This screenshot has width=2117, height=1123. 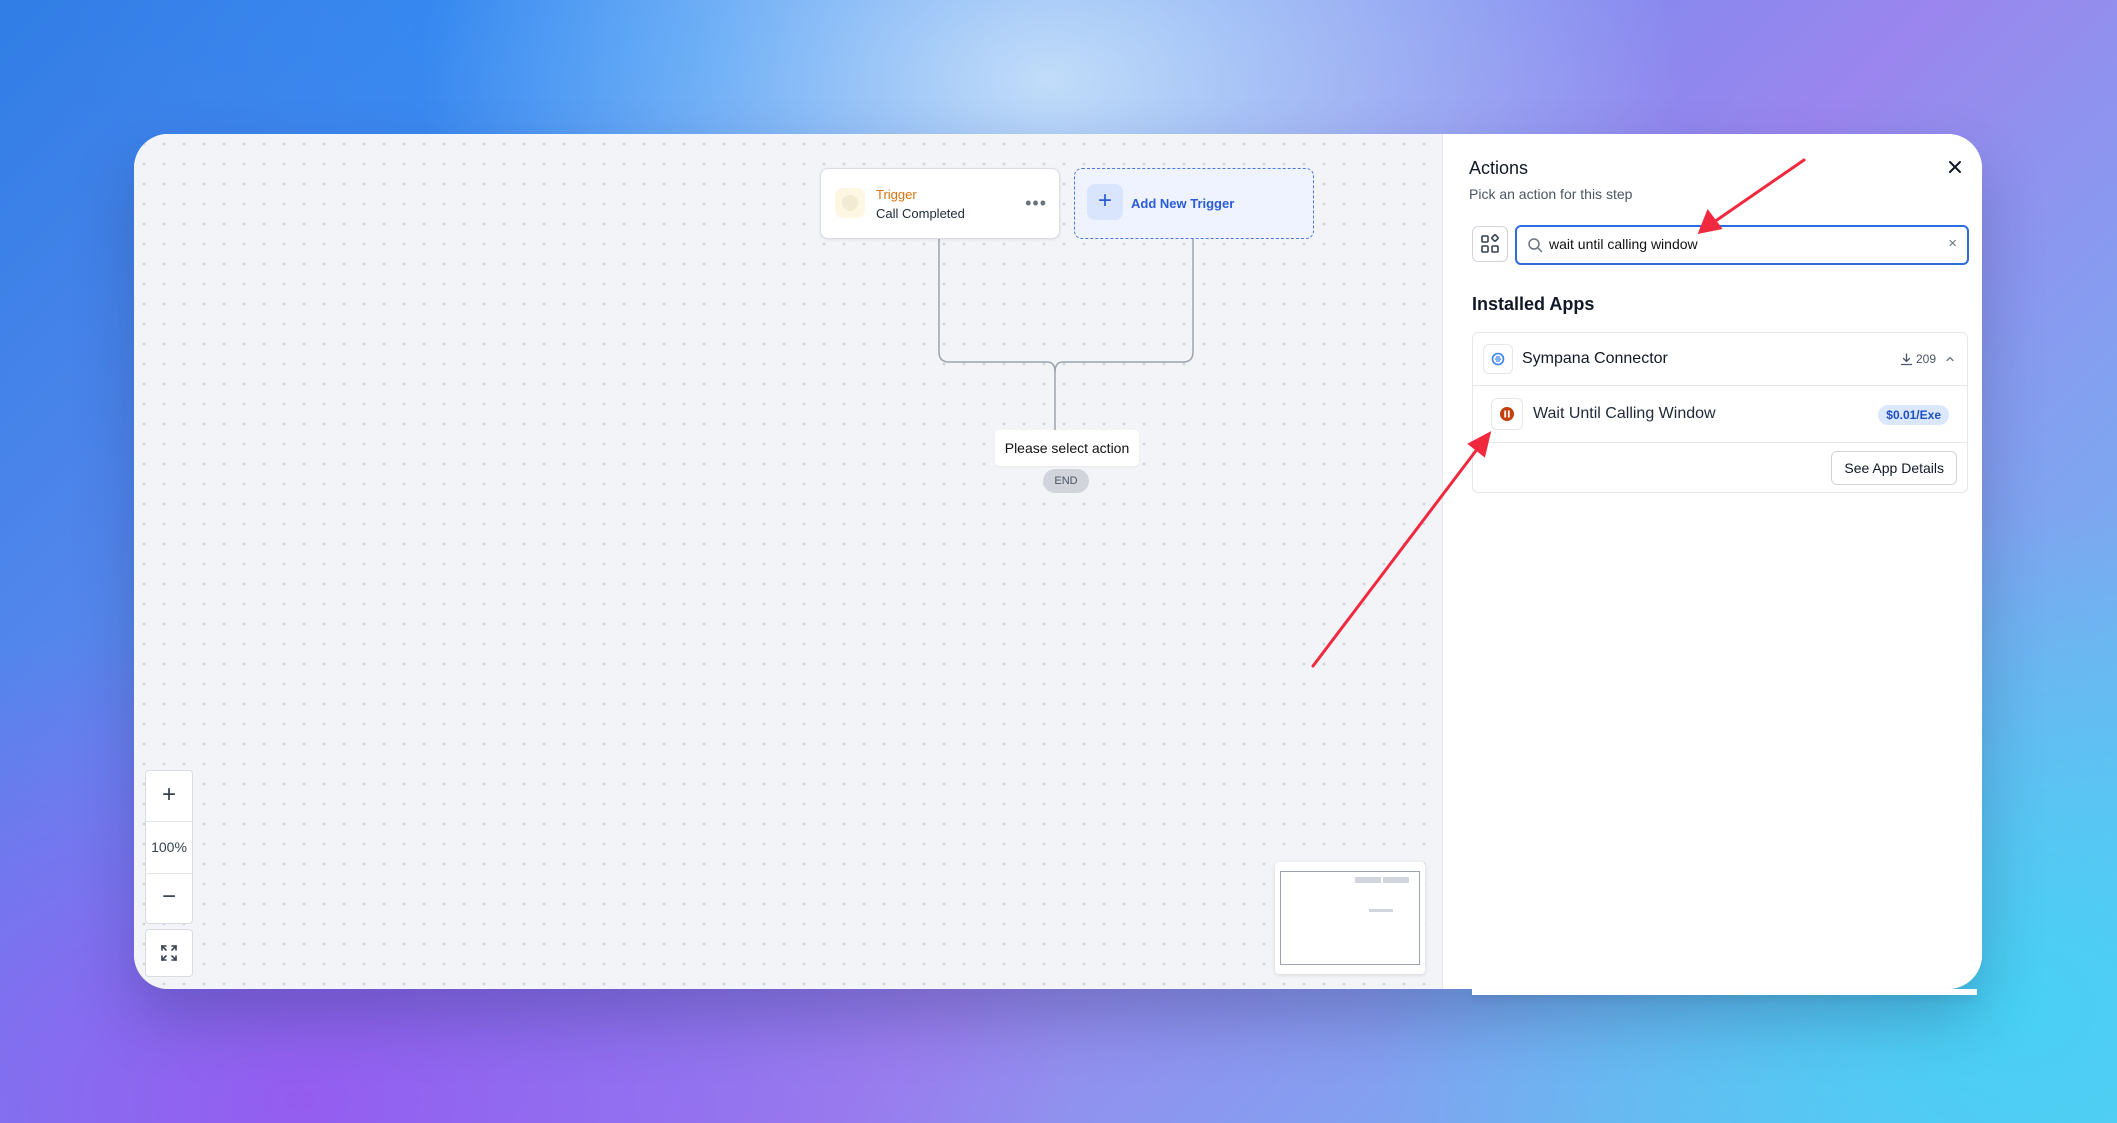 I want to click on fit-view-button, so click(x=169, y=953).